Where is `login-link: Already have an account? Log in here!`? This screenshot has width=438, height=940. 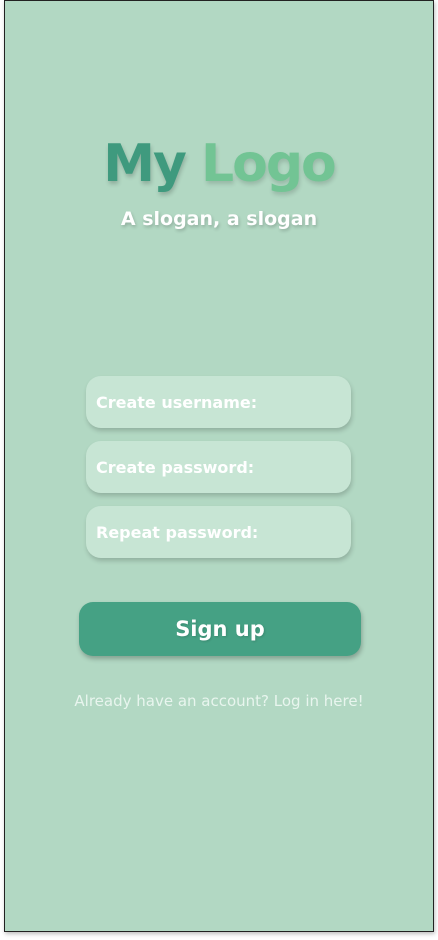
login-link: Already have an account? Log in here! is located at coordinates (219, 701).